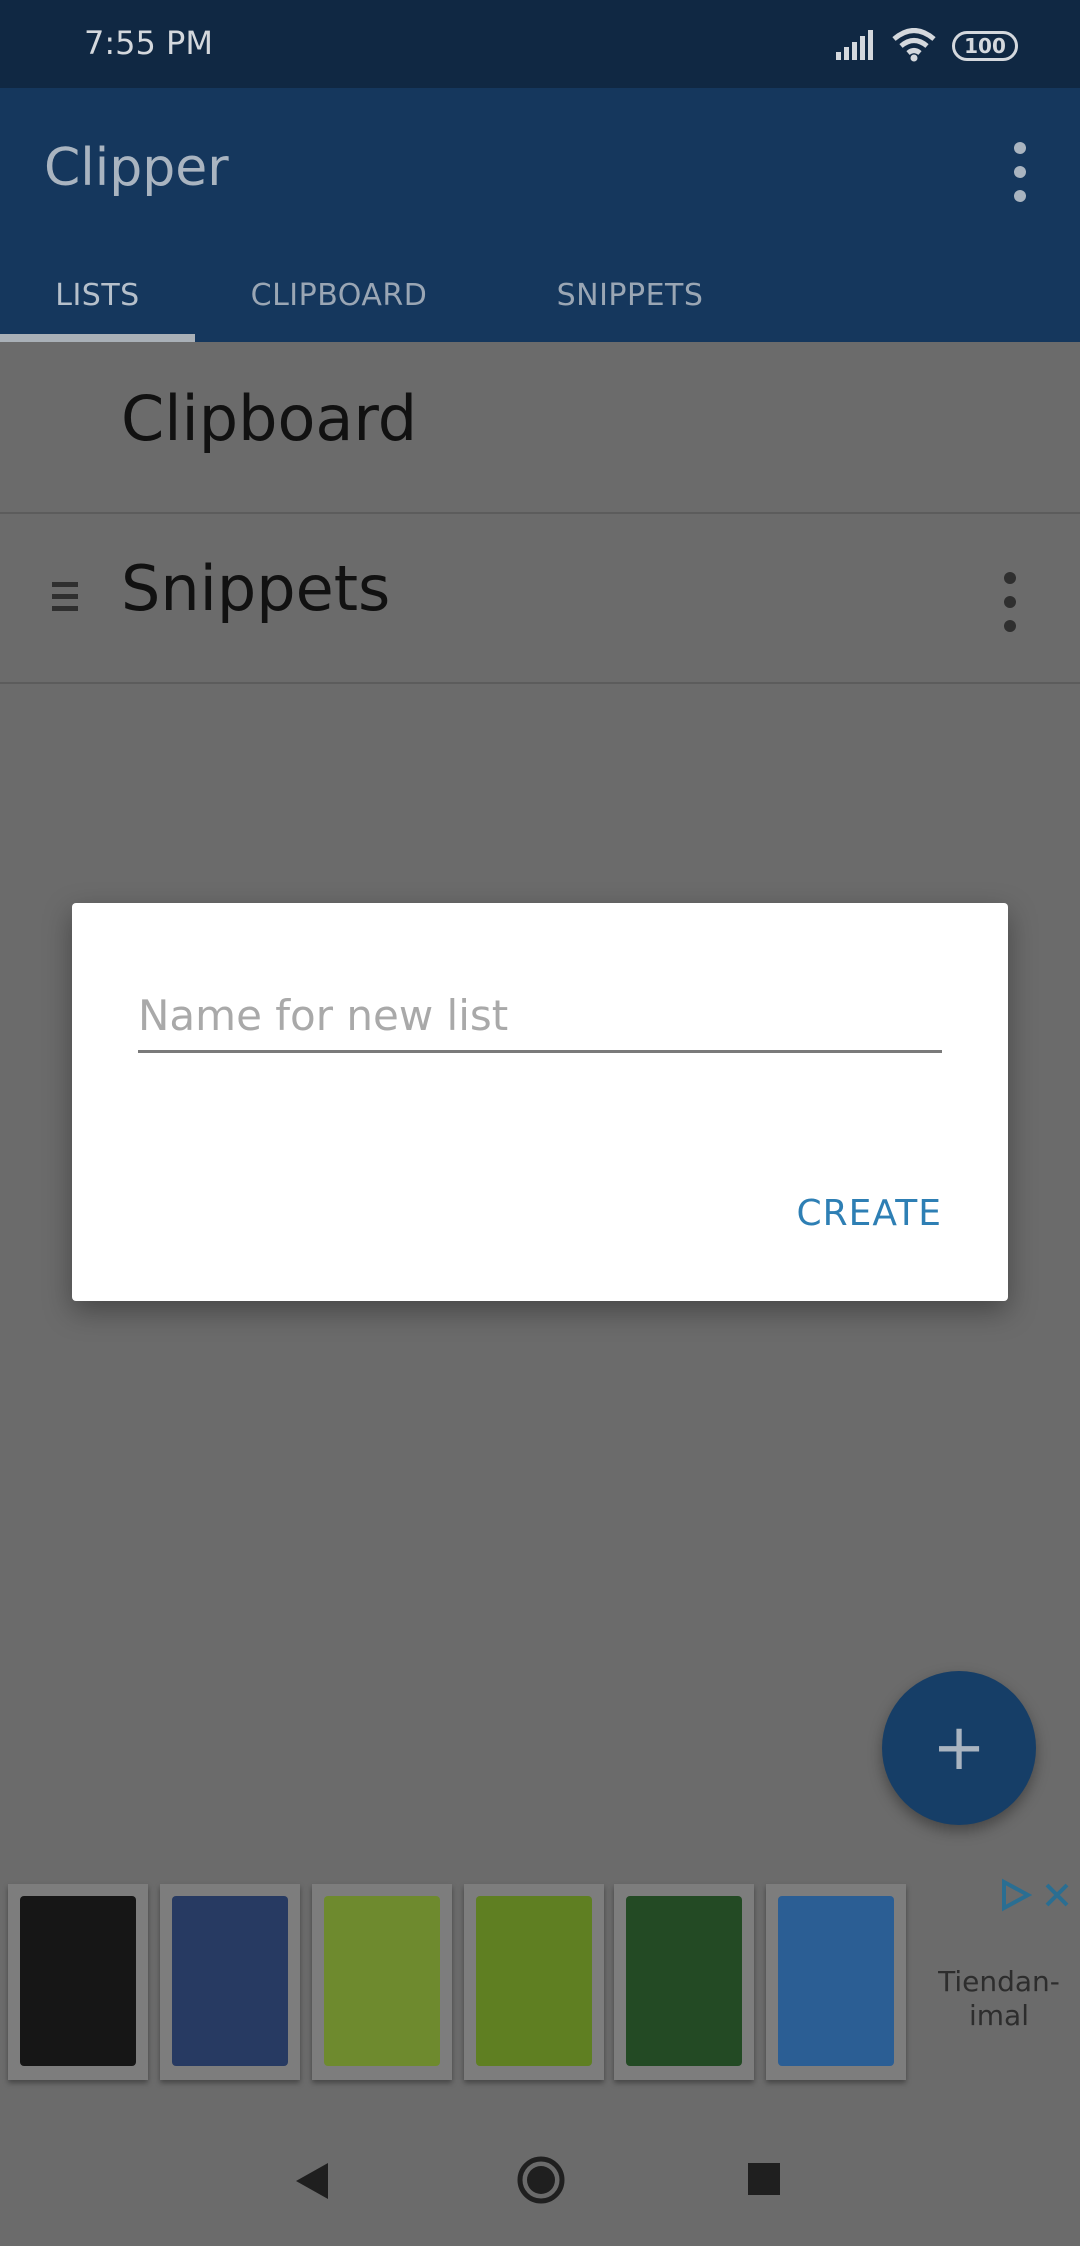 This screenshot has height=2246, width=1080. What do you see at coordinates (65, 597) in the screenshot?
I see `drag-handle-icon` at bounding box center [65, 597].